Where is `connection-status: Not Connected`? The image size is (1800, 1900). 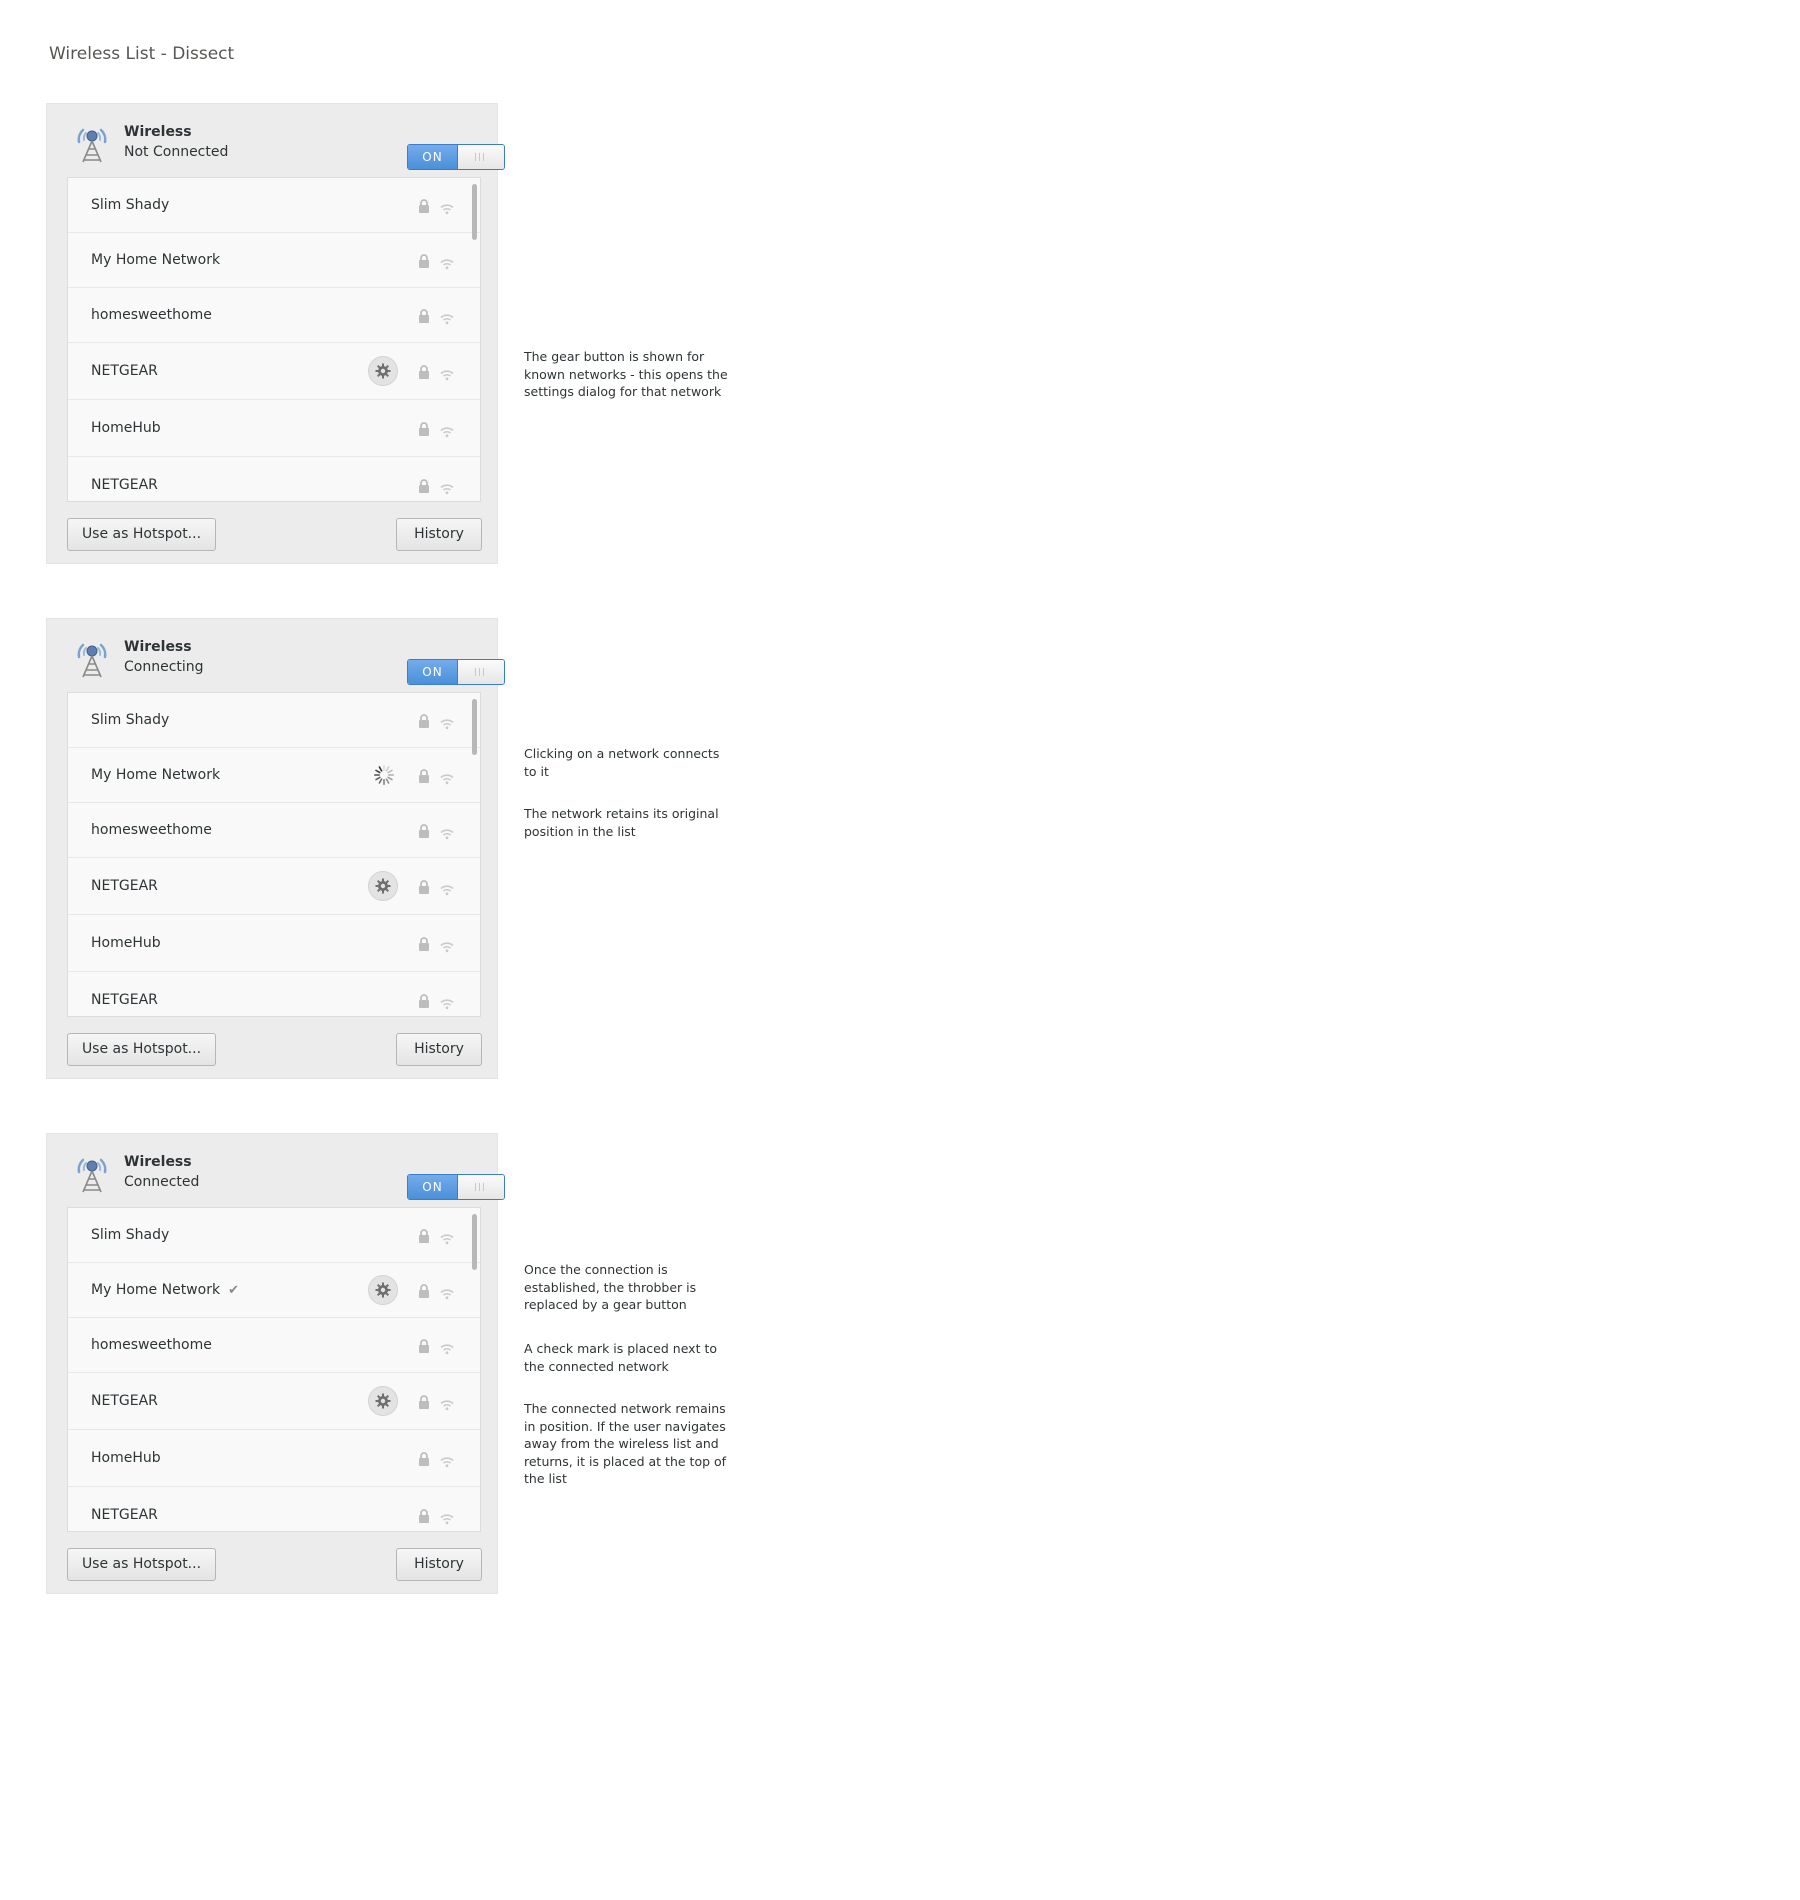 connection-status: Not Connected is located at coordinates (176, 152).